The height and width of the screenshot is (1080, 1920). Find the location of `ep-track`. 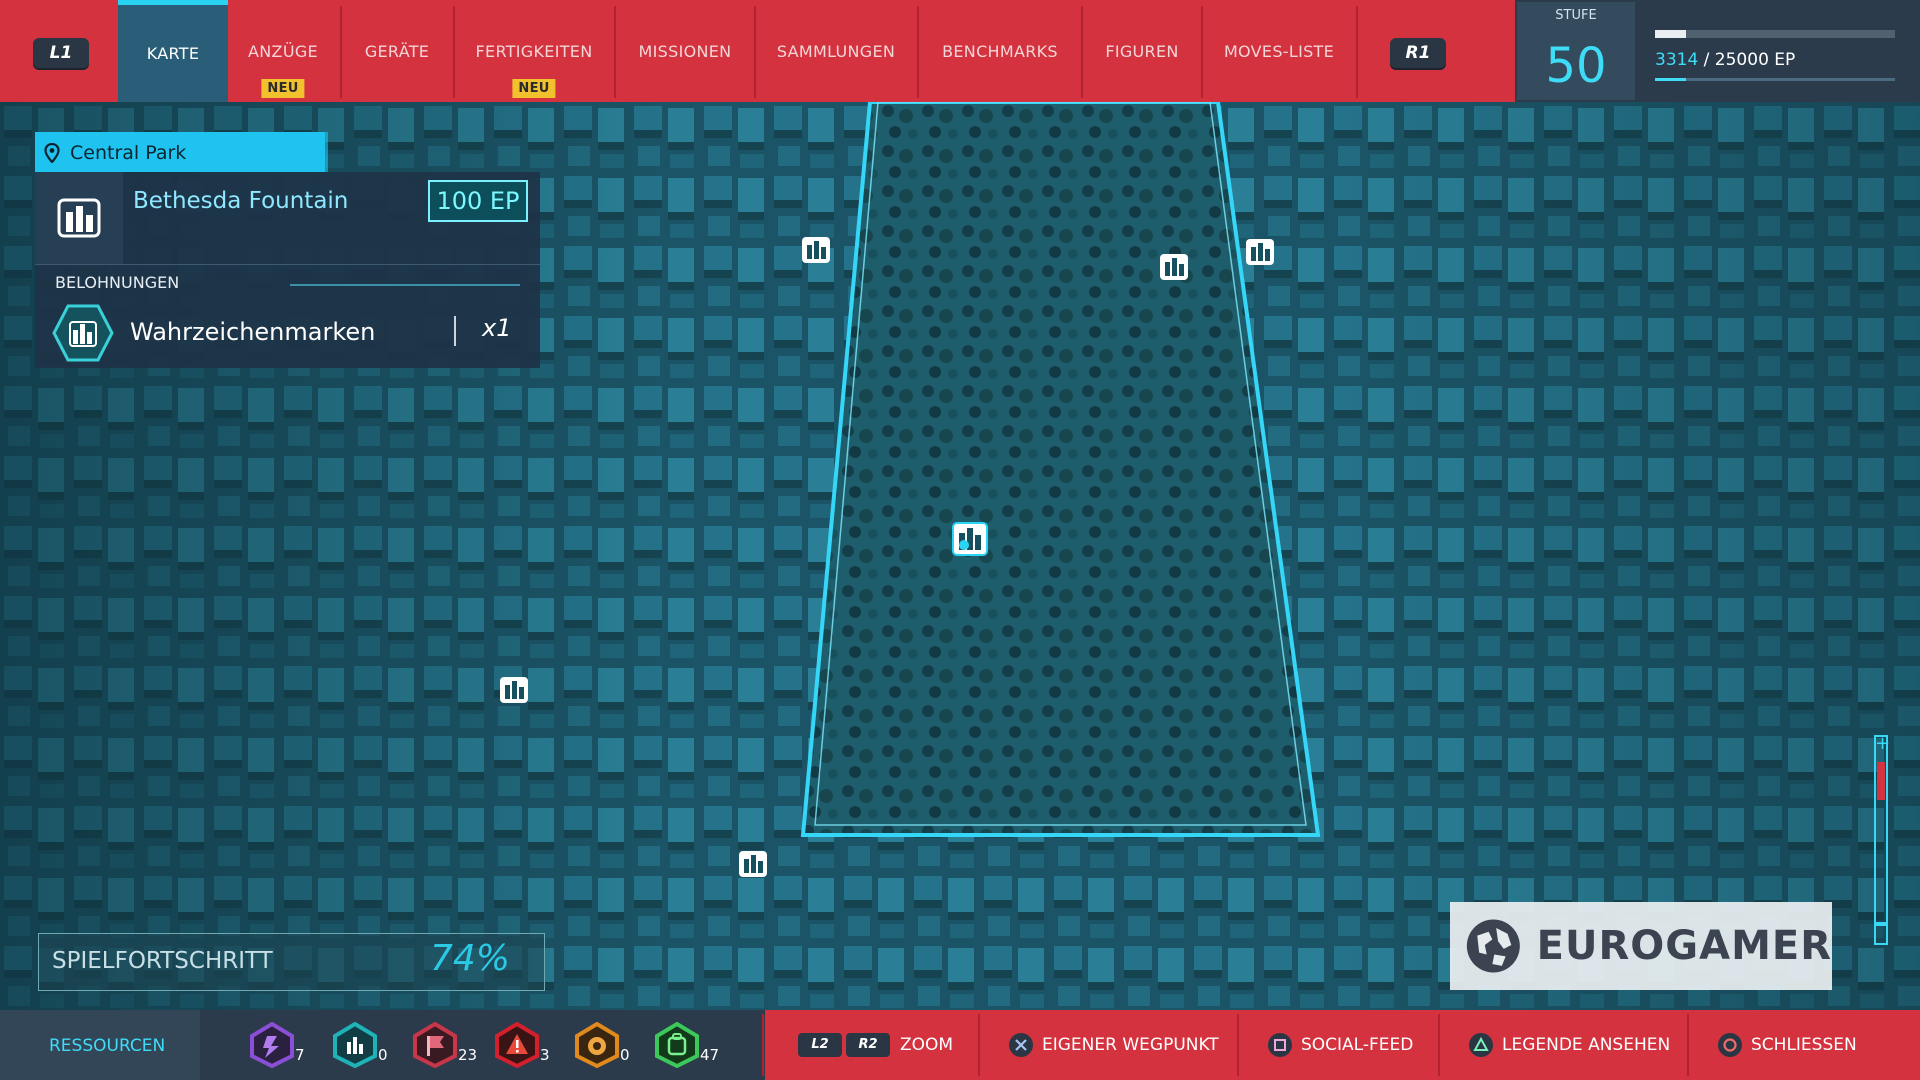

ep-track is located at coordinates (1775, 34).